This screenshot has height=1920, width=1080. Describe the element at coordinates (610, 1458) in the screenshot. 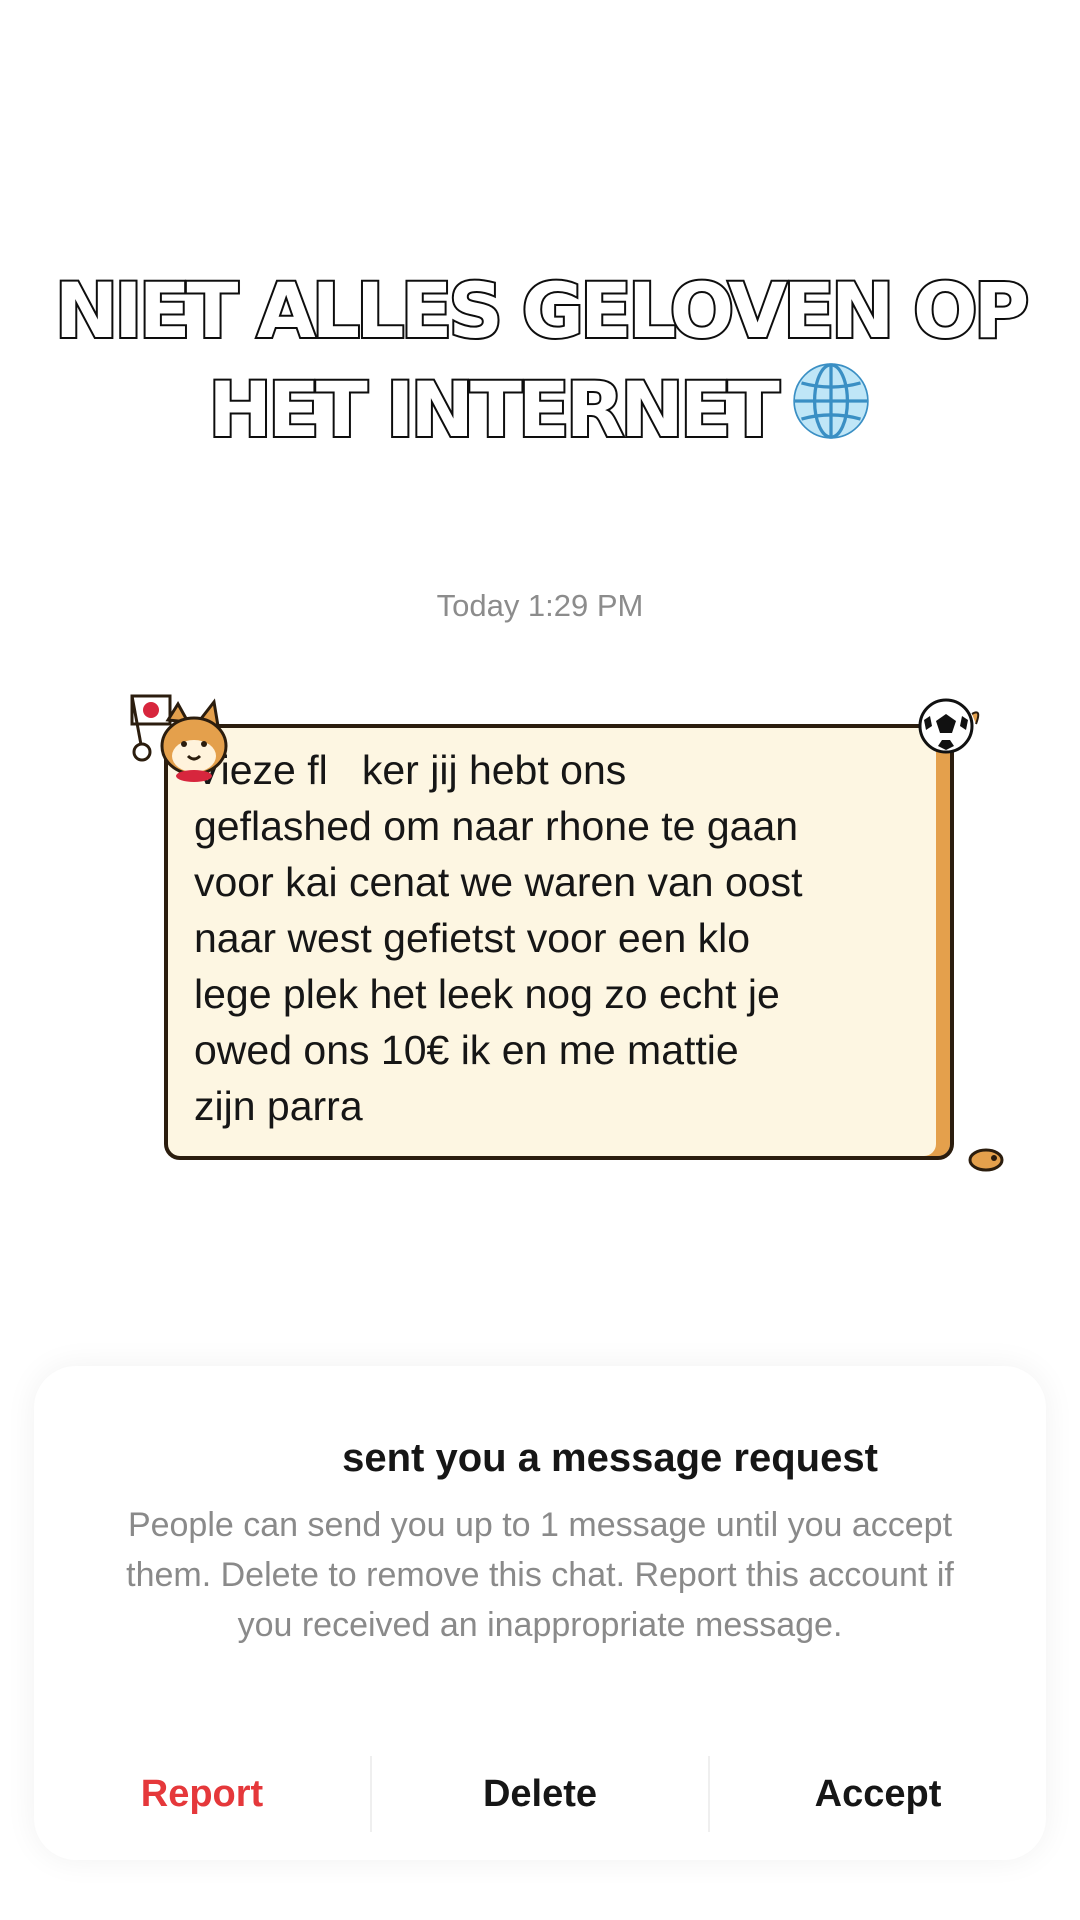

I see `message-request-title: sent you a message request` at that location.